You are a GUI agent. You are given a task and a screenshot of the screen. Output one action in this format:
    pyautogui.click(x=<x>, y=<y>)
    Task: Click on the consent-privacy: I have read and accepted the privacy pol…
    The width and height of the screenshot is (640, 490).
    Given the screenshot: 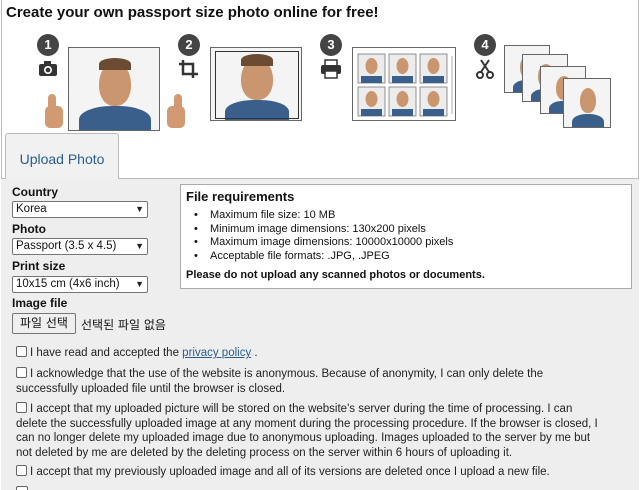 What is the action you would take?
    pyautogui.click(x=311, y=353)
    